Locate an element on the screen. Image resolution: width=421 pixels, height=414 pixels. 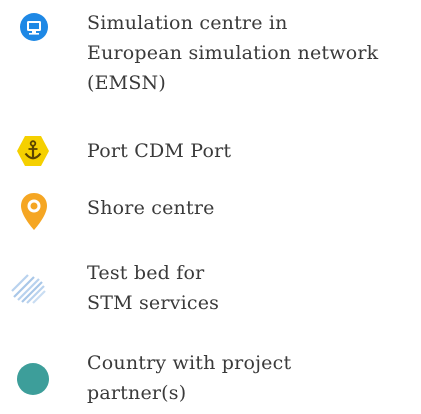
legend-label-line: Port CDM Port is located at coordinates (159, 151).